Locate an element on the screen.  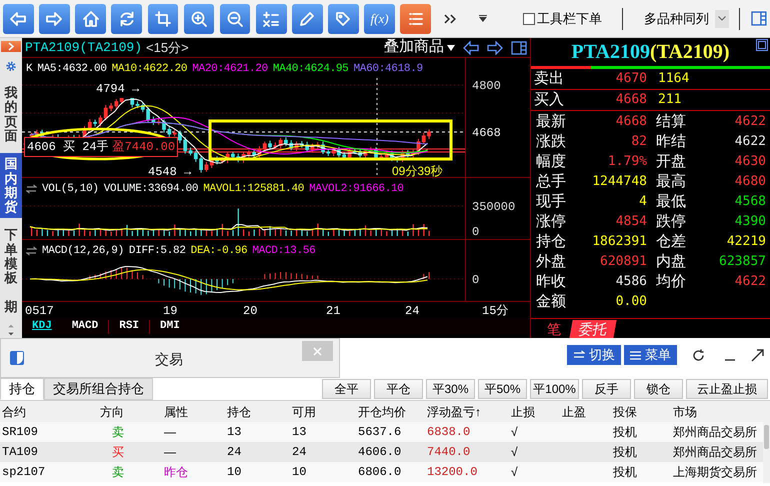
quote-label: 内盘 is located at coordinates (671, 262).